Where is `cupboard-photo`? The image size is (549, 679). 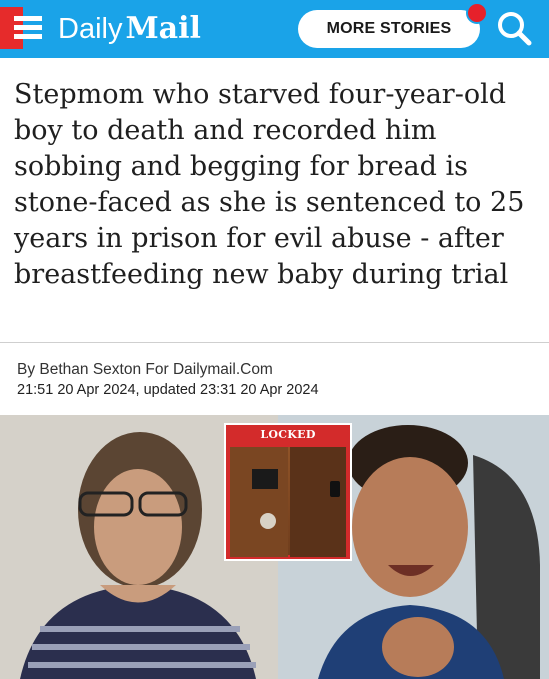 cupboard-photo is located at coordinates (288, 502).